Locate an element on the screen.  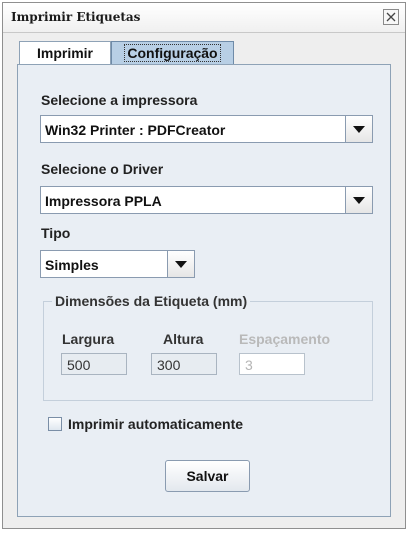
altura-field: 300 is located at coordinates (184, 364).